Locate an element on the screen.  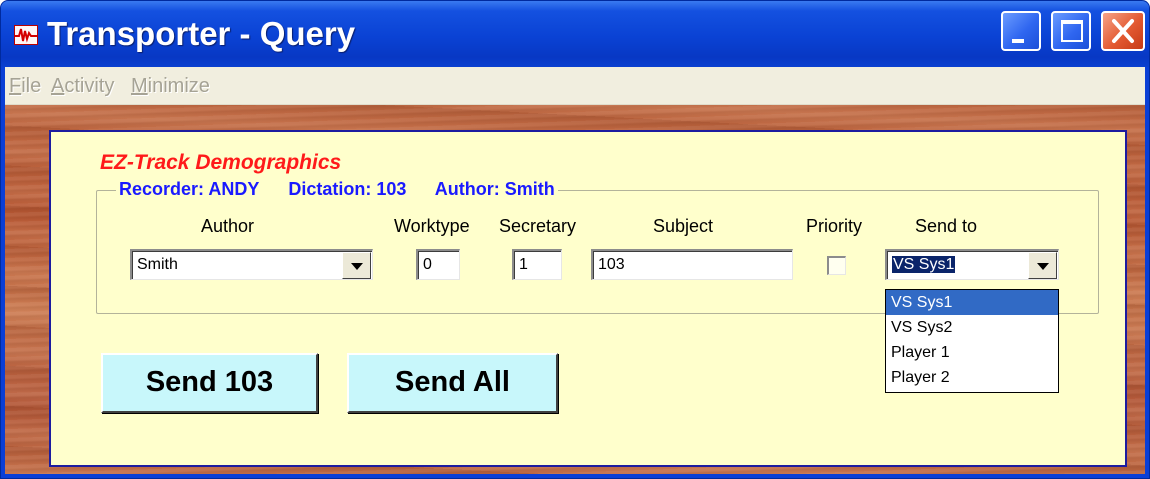
send-all-button: Send All is located at coordinates (452, 383).